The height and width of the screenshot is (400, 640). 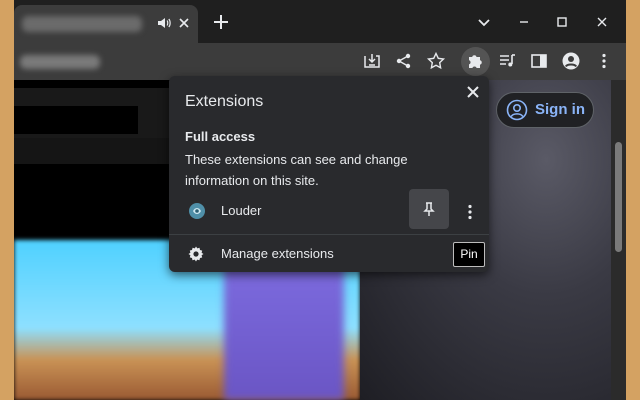 I want to click on profile-icon, so click(x=571, y=61).